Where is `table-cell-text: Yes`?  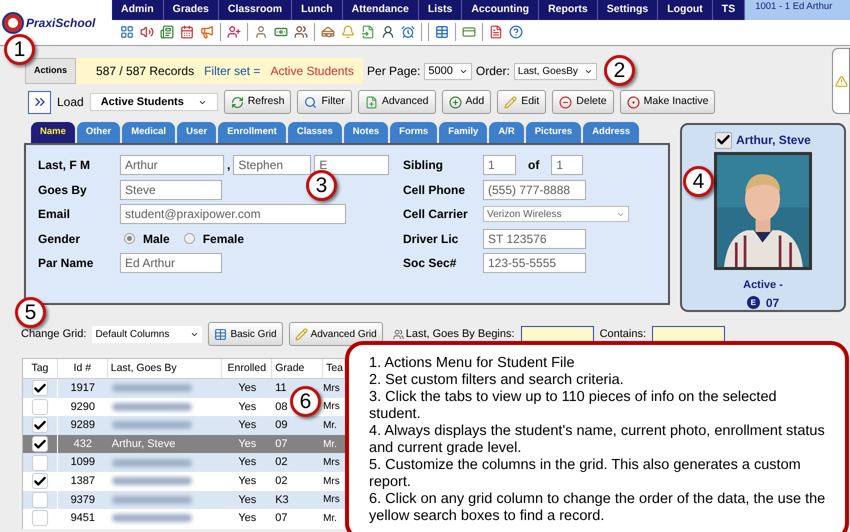 table-cell-text: Yes is located at coordinates (247, 407).